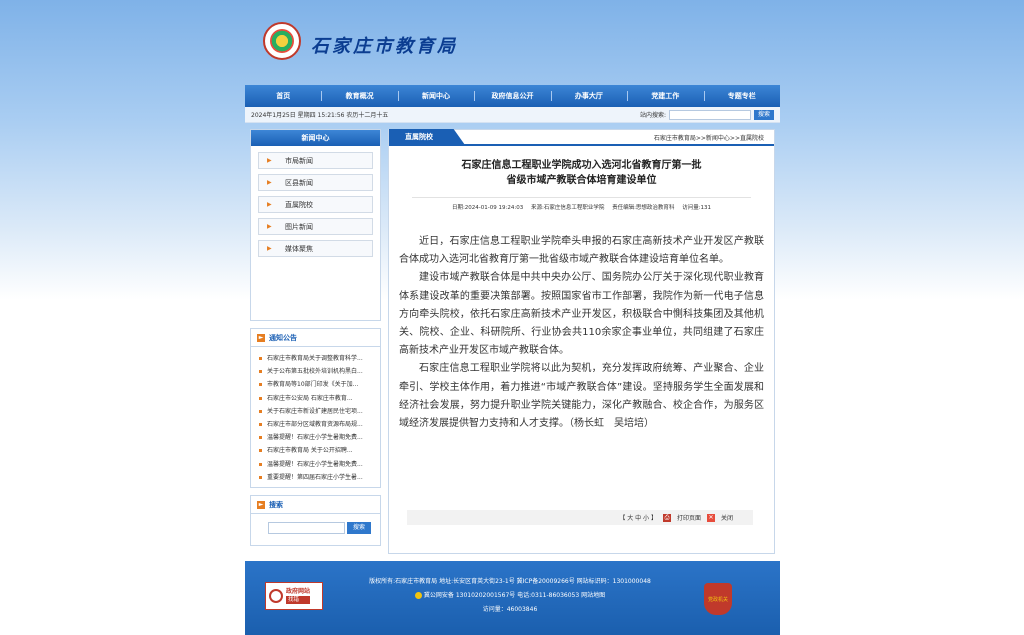  I want to click on sidebar-search-row: 搜索, so click(315, 524).